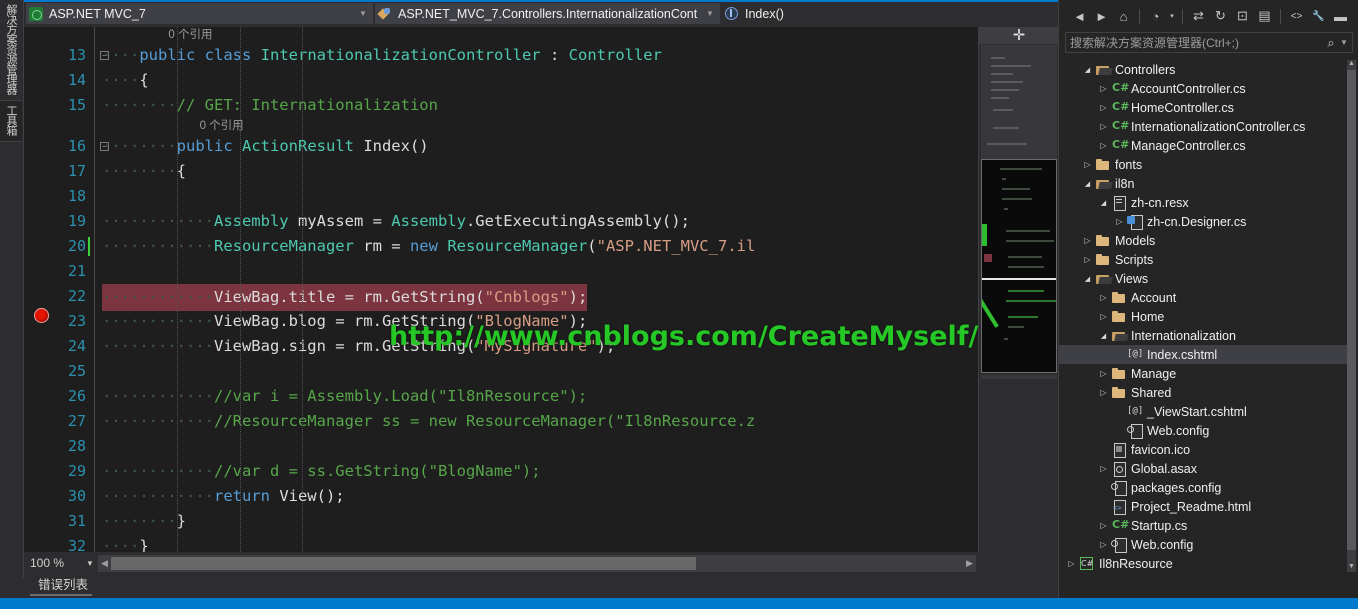  I want to click on forward-icon: ►, so click(1101, 16).